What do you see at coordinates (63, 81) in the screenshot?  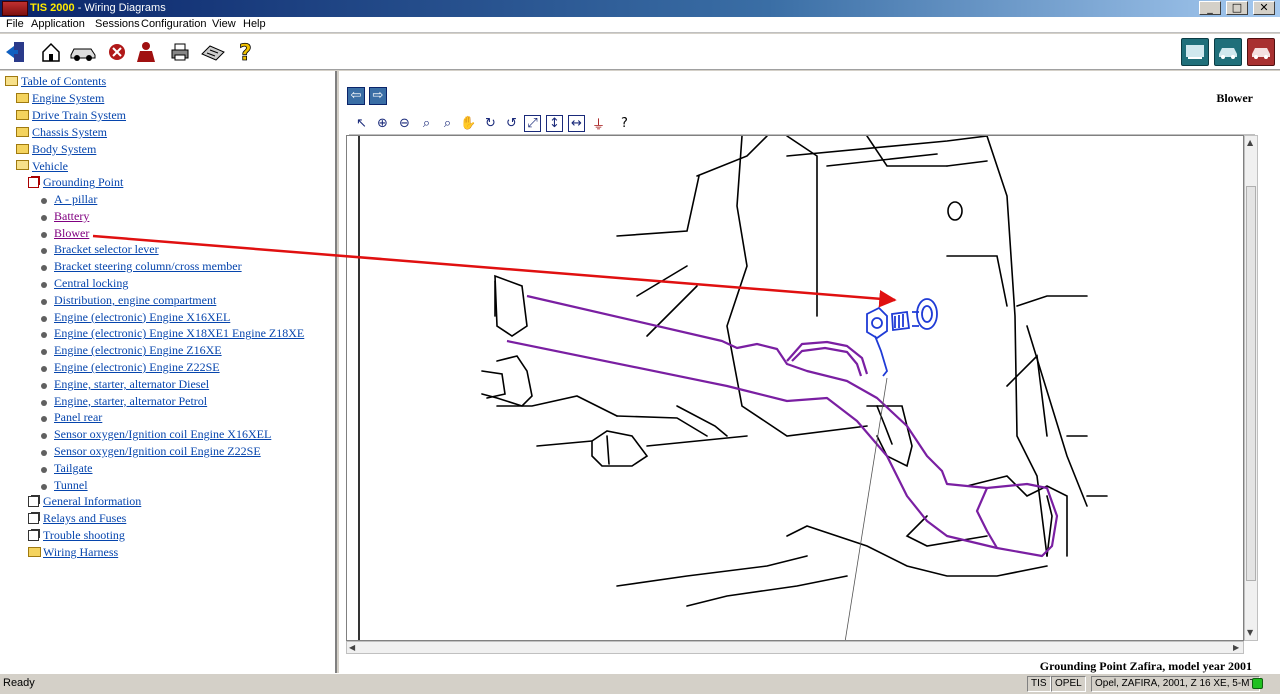 I see `tree-root: Table of Contents` at bounding box center [63, 81].